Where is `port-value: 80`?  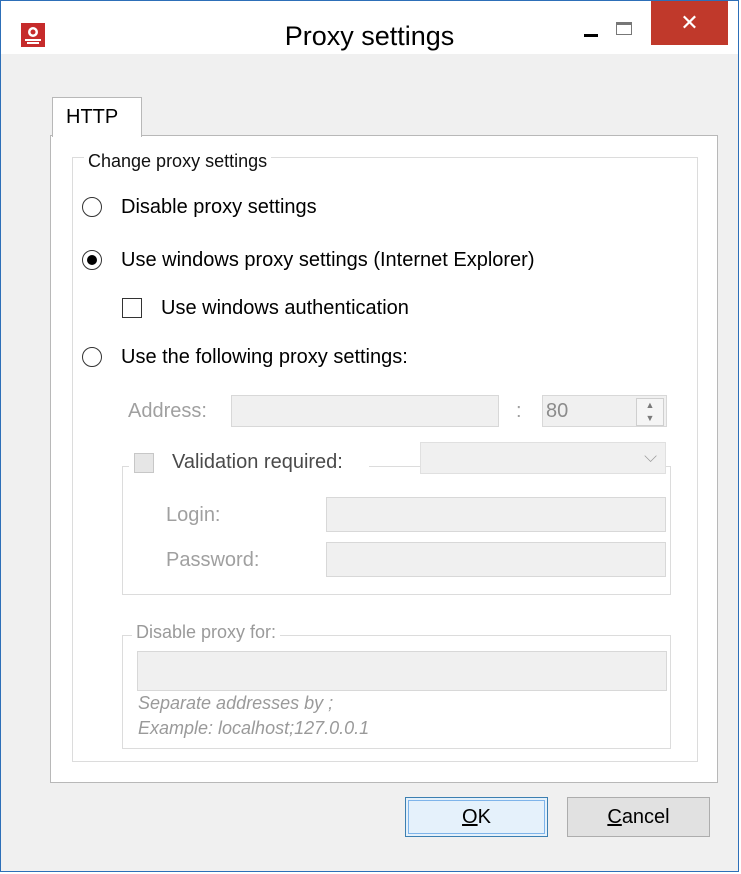
port-value: 80 is located at coordinates (557, 411).